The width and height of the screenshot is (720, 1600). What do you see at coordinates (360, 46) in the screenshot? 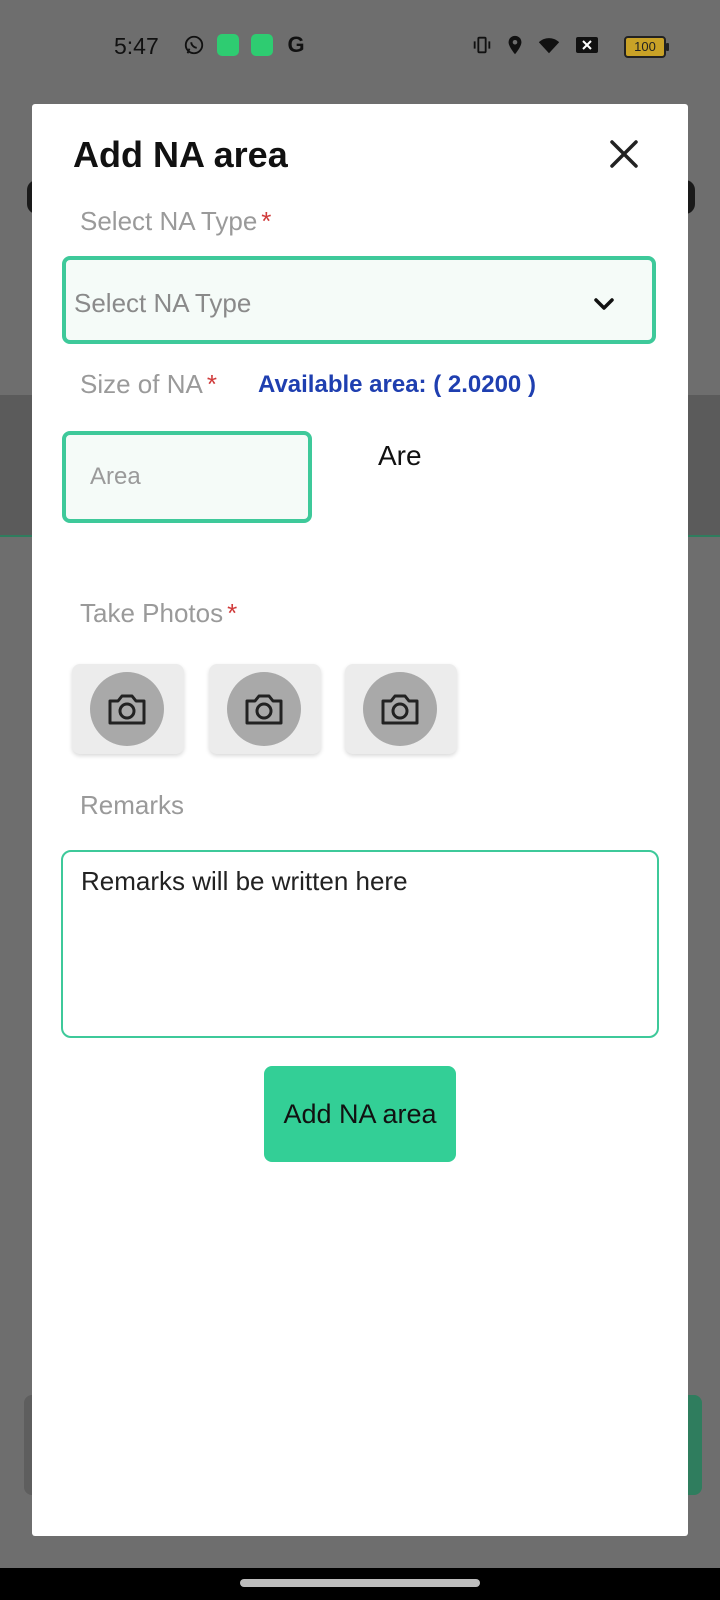
I see `status-bar: 5:47 G 100` at bounding box center [360, 46].